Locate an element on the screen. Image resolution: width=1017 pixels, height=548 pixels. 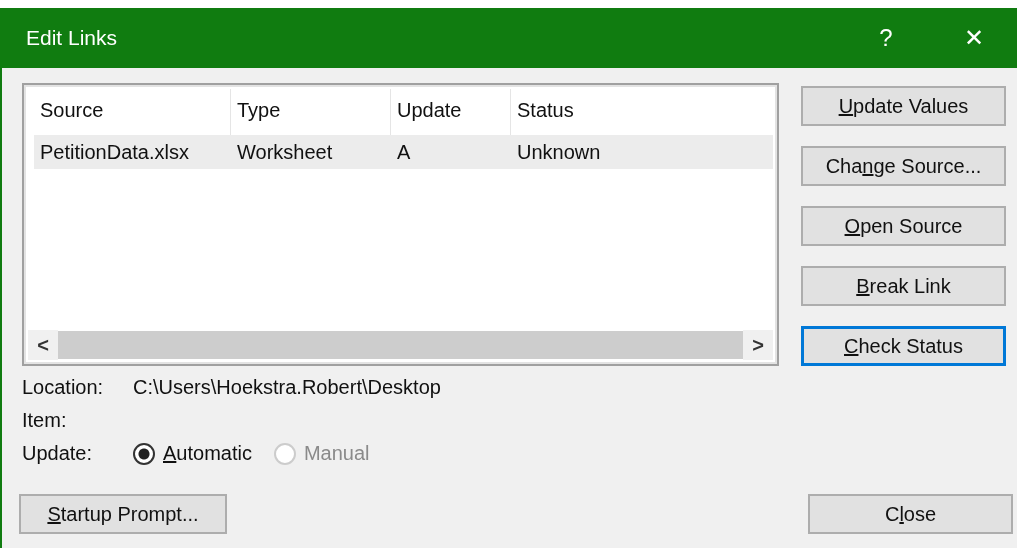
dialog-button: Break Link is located at coordinates (903, 286).